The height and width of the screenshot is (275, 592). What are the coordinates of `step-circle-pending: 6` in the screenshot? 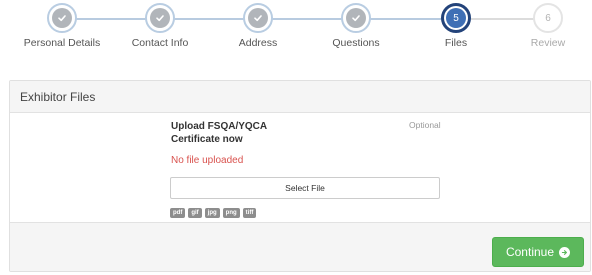 It's located at (548, 18).